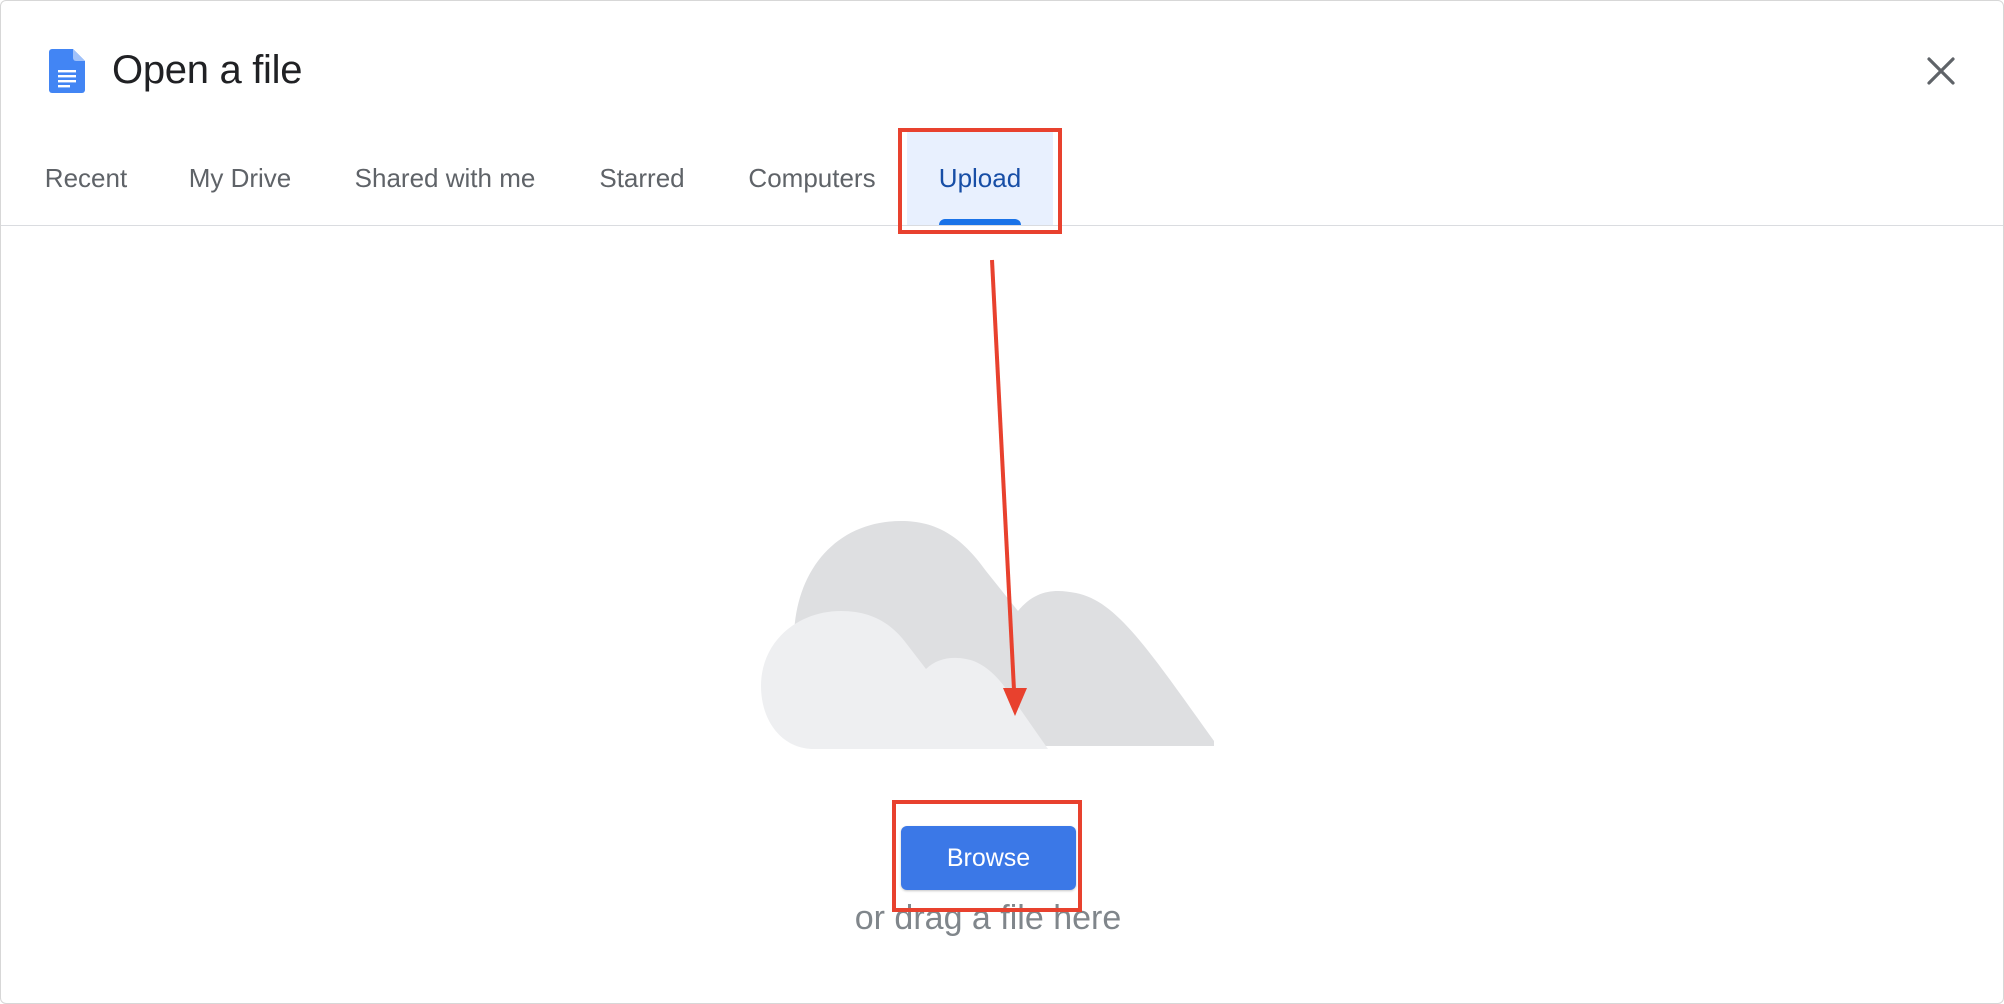 The width and height of the screenshot is (2004, 1004). I want to click on tab-label: Recent, so click(86, 177).